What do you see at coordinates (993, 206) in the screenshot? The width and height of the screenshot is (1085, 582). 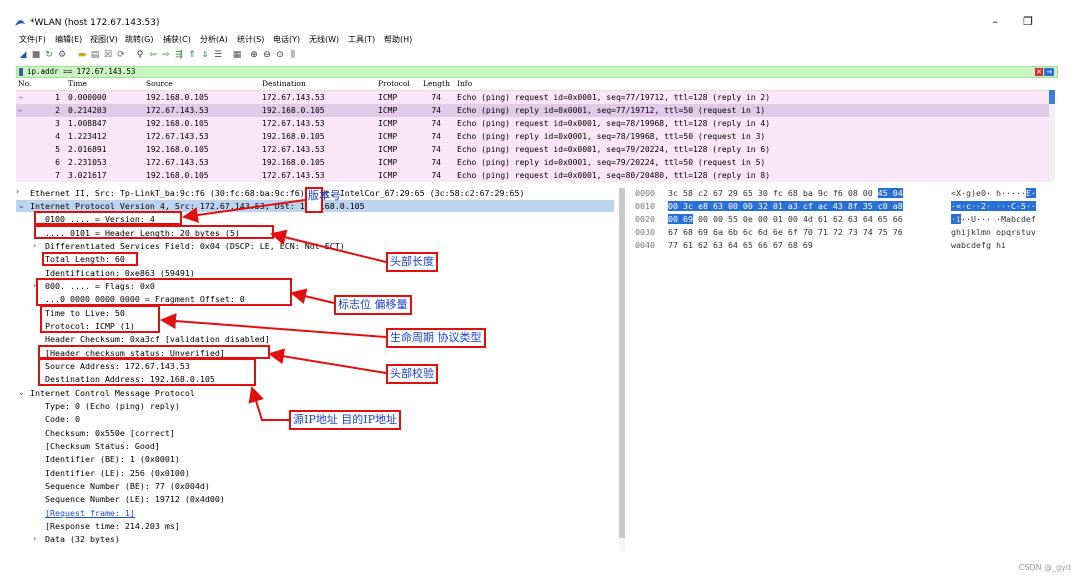 I see `ascii-line: ·<·c··2· ···C·5··` at bounding box center [993, 206].